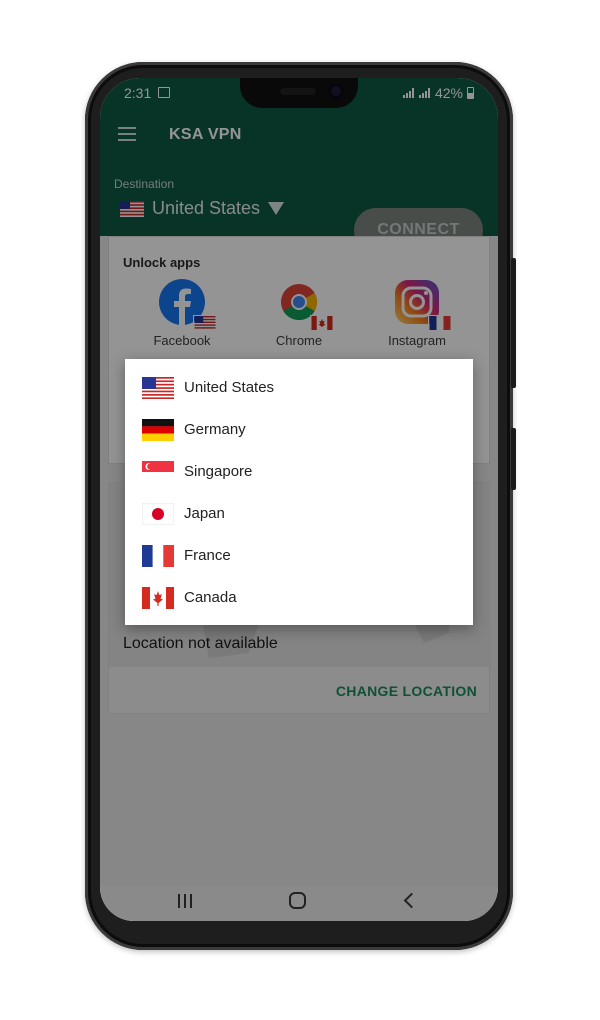  What do you see at coordinates (158, 388) in the screenshot?
I see `us-flag-icon` at bounding box center [158, 388].